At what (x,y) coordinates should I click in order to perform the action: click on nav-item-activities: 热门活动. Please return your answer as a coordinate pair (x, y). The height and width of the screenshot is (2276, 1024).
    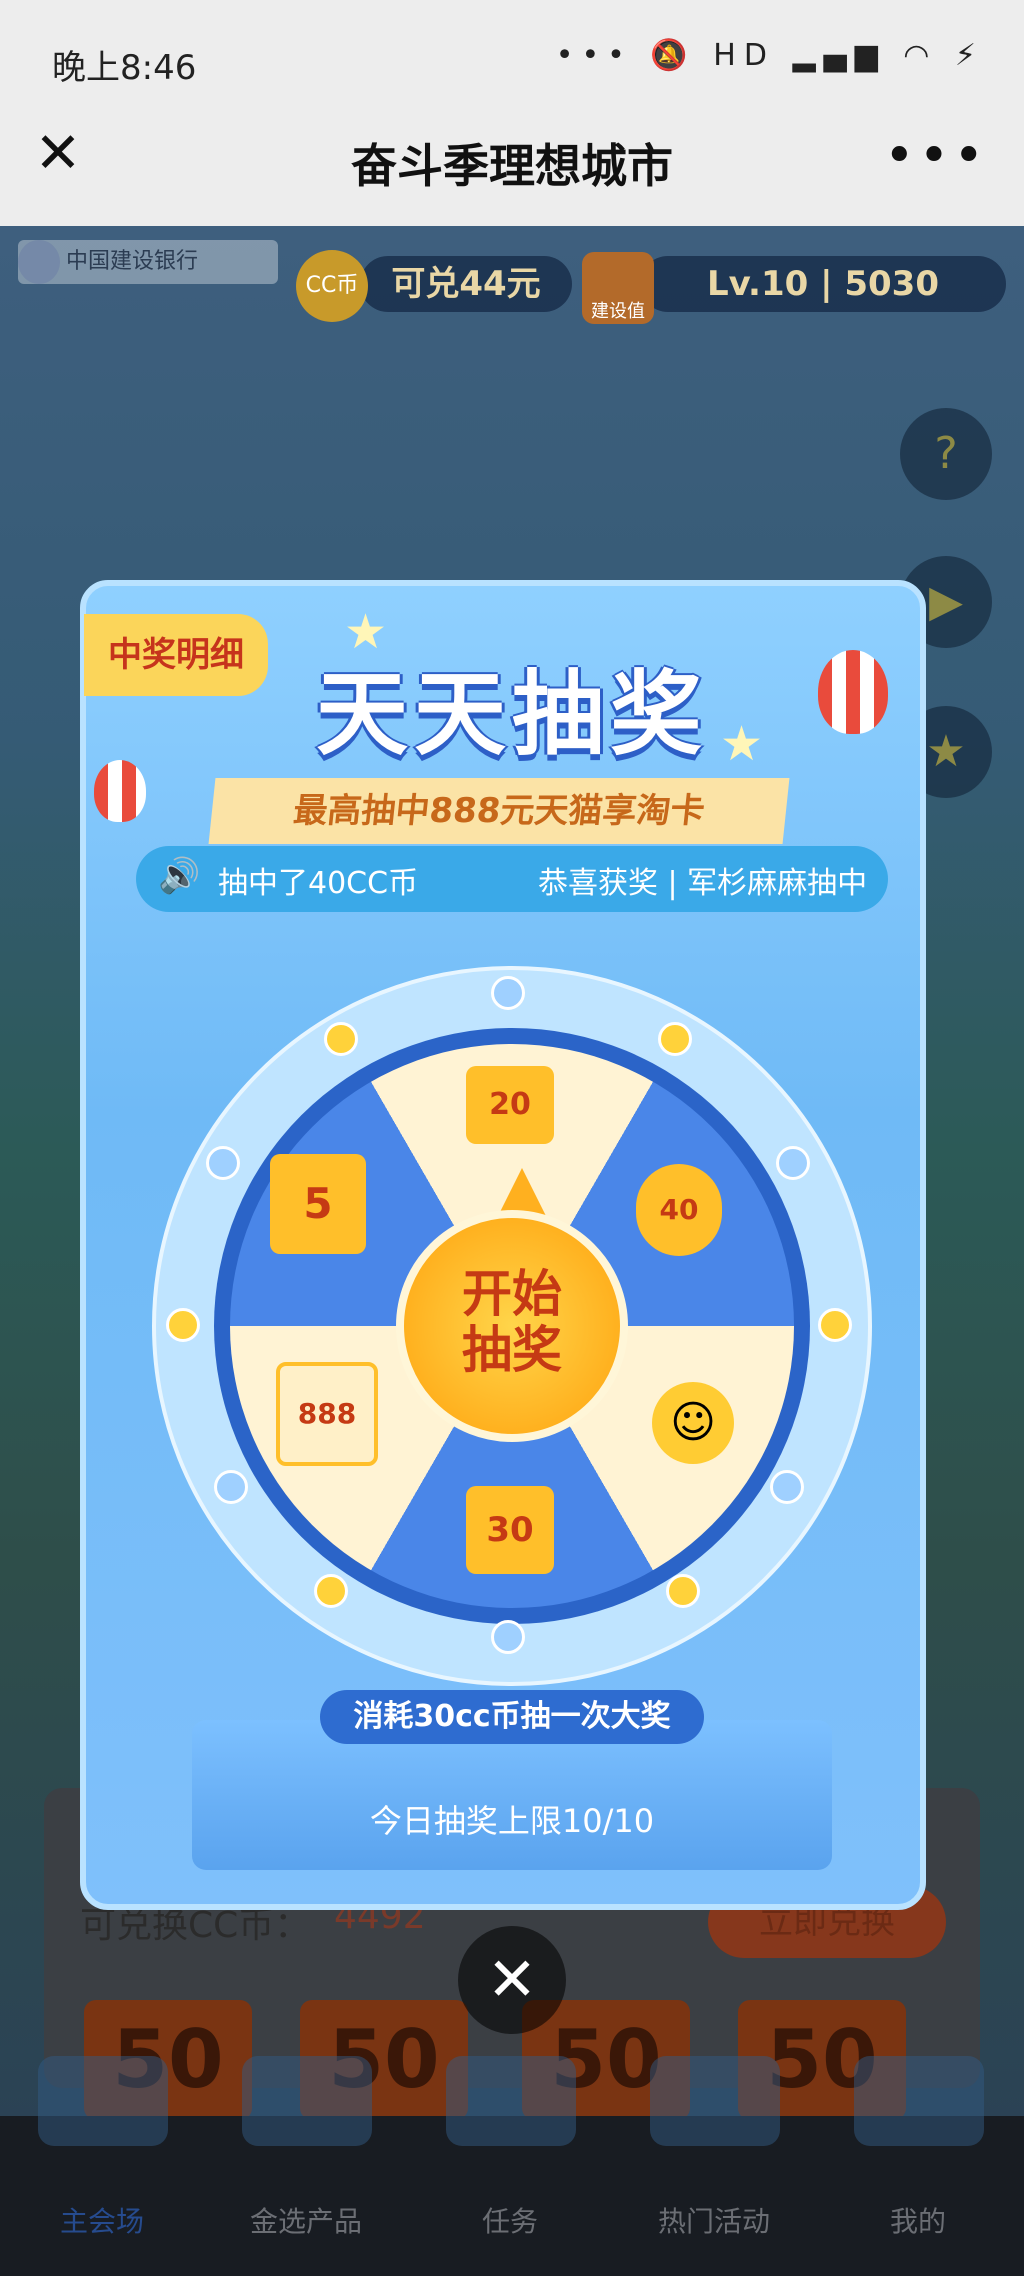
    Looking at the image, I should click on (714, 2220).